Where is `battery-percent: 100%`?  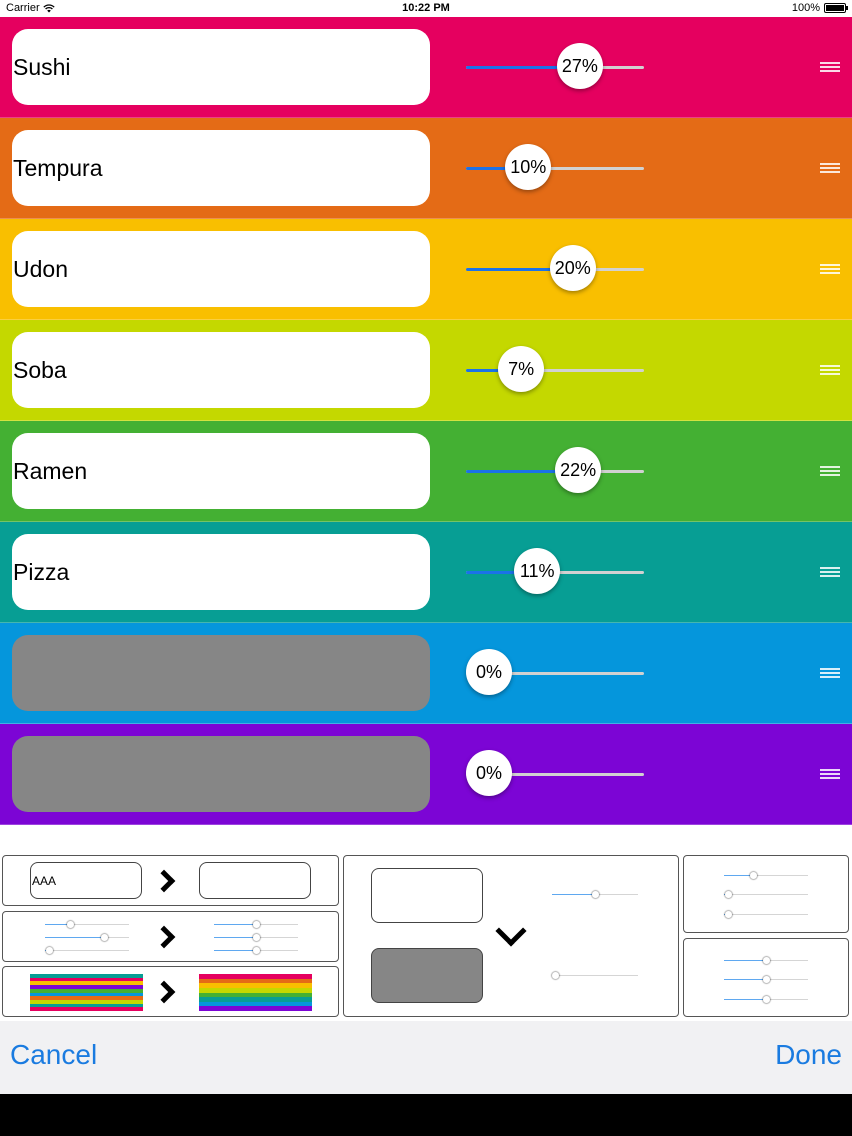
battery-percent: 100% is located at coordinates (805, 8).